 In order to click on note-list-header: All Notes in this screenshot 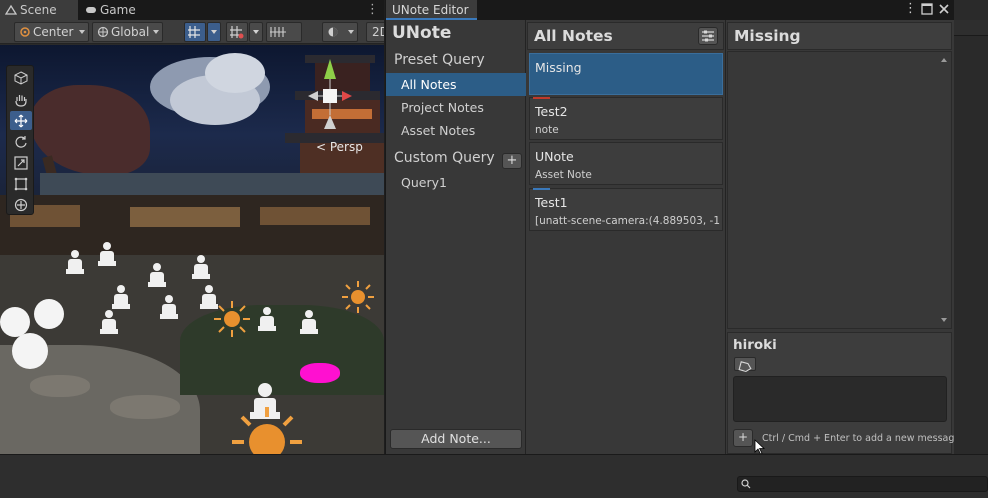, I will do `click(625, 36)`.